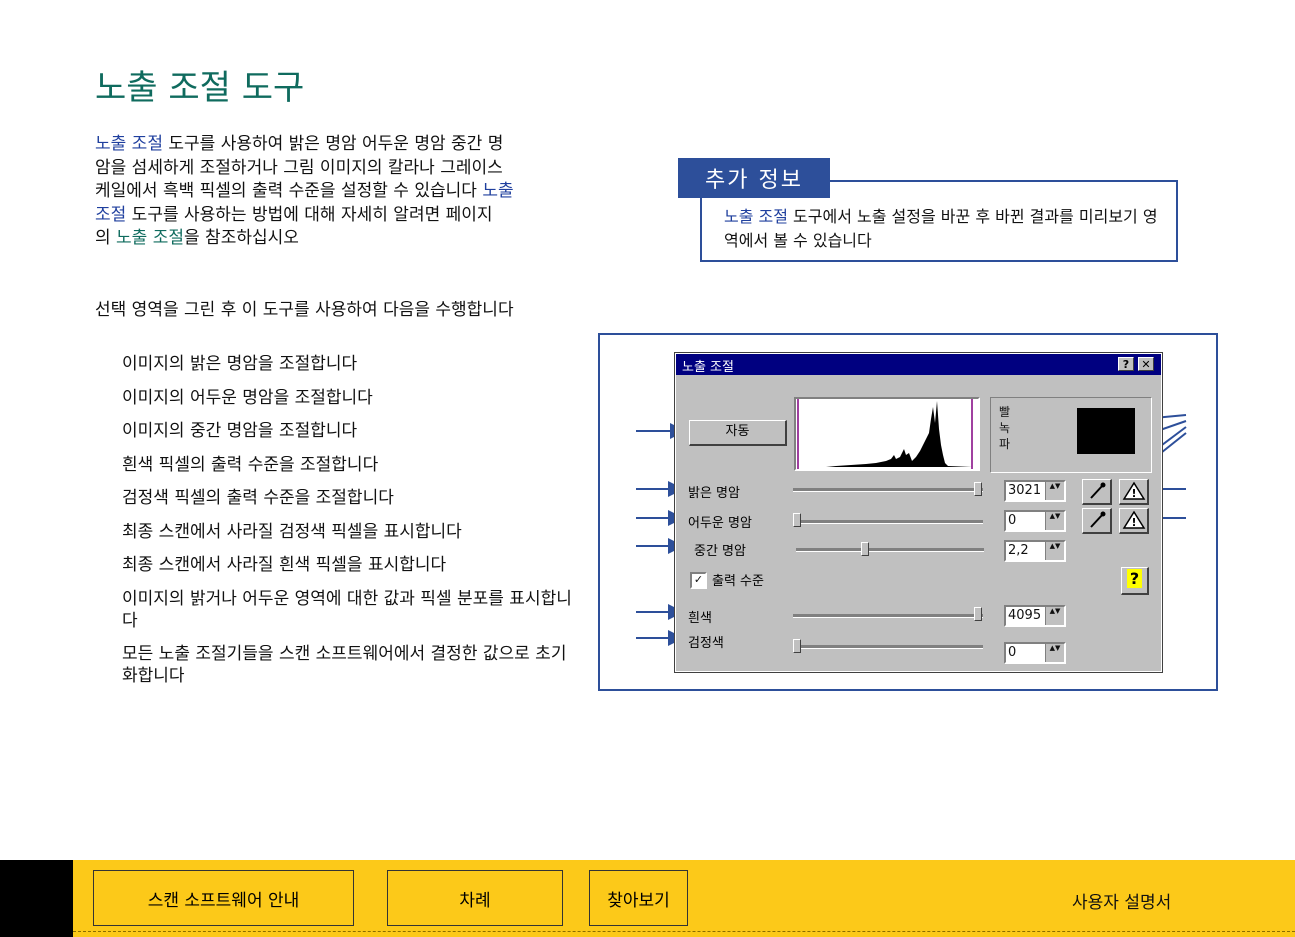 The height and width of the screenshot is (937, 1295). What do you see at coordinates (890, 550) in the screenshot?
I see `midtone-track` at bounding box center [890, 550].